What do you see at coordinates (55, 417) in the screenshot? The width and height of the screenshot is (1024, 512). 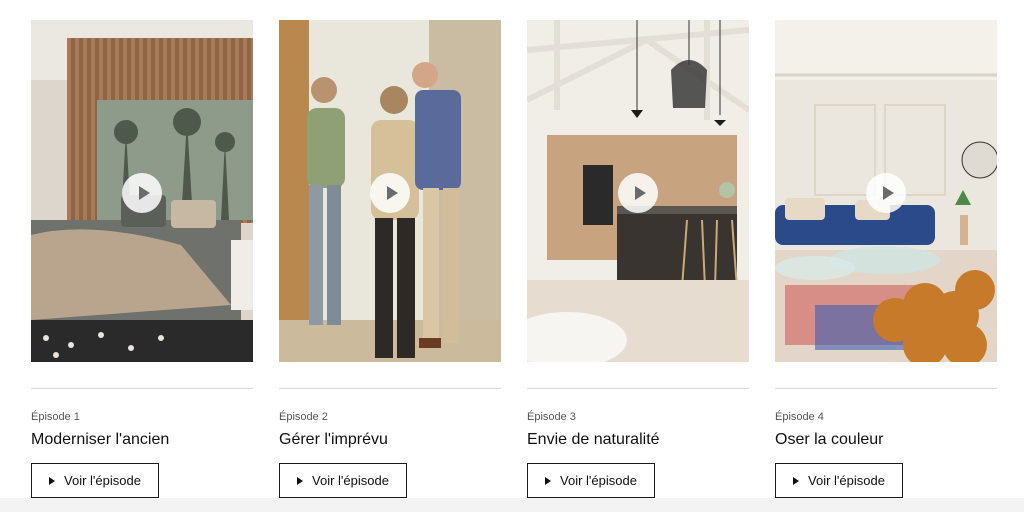 I see `episode-number: Épisode 1` at bounding box center [55, 417].